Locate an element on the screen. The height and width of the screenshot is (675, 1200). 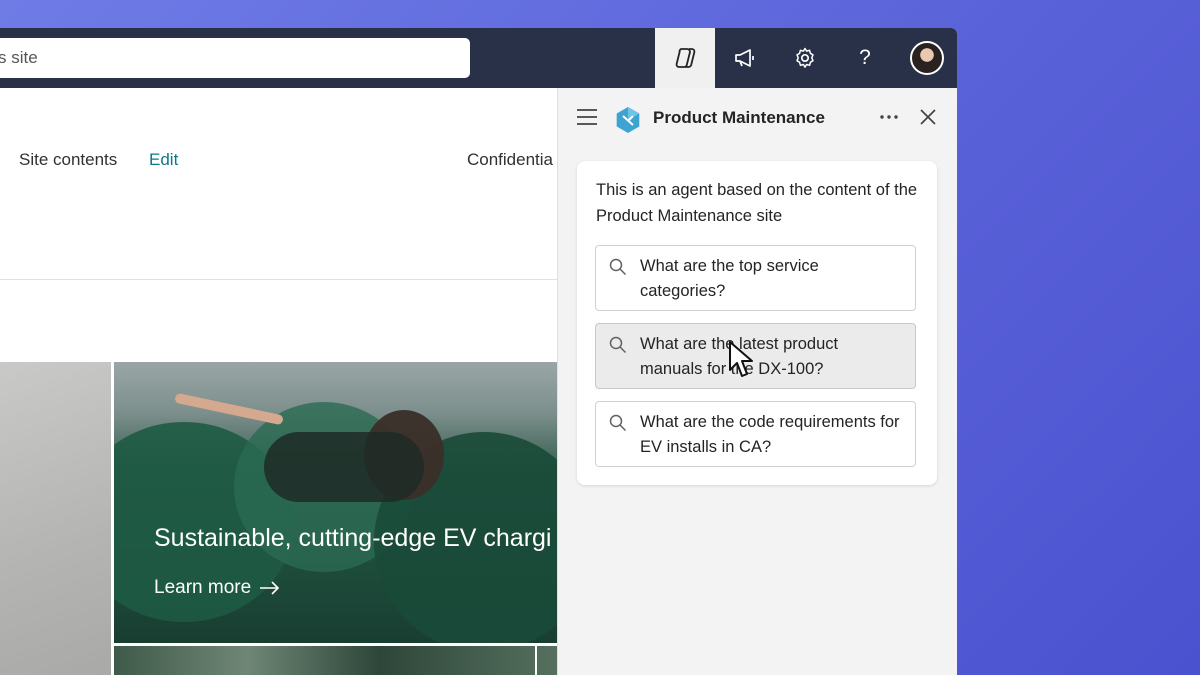
learn-more-link: Learn more is located at coordinates (217, 588).